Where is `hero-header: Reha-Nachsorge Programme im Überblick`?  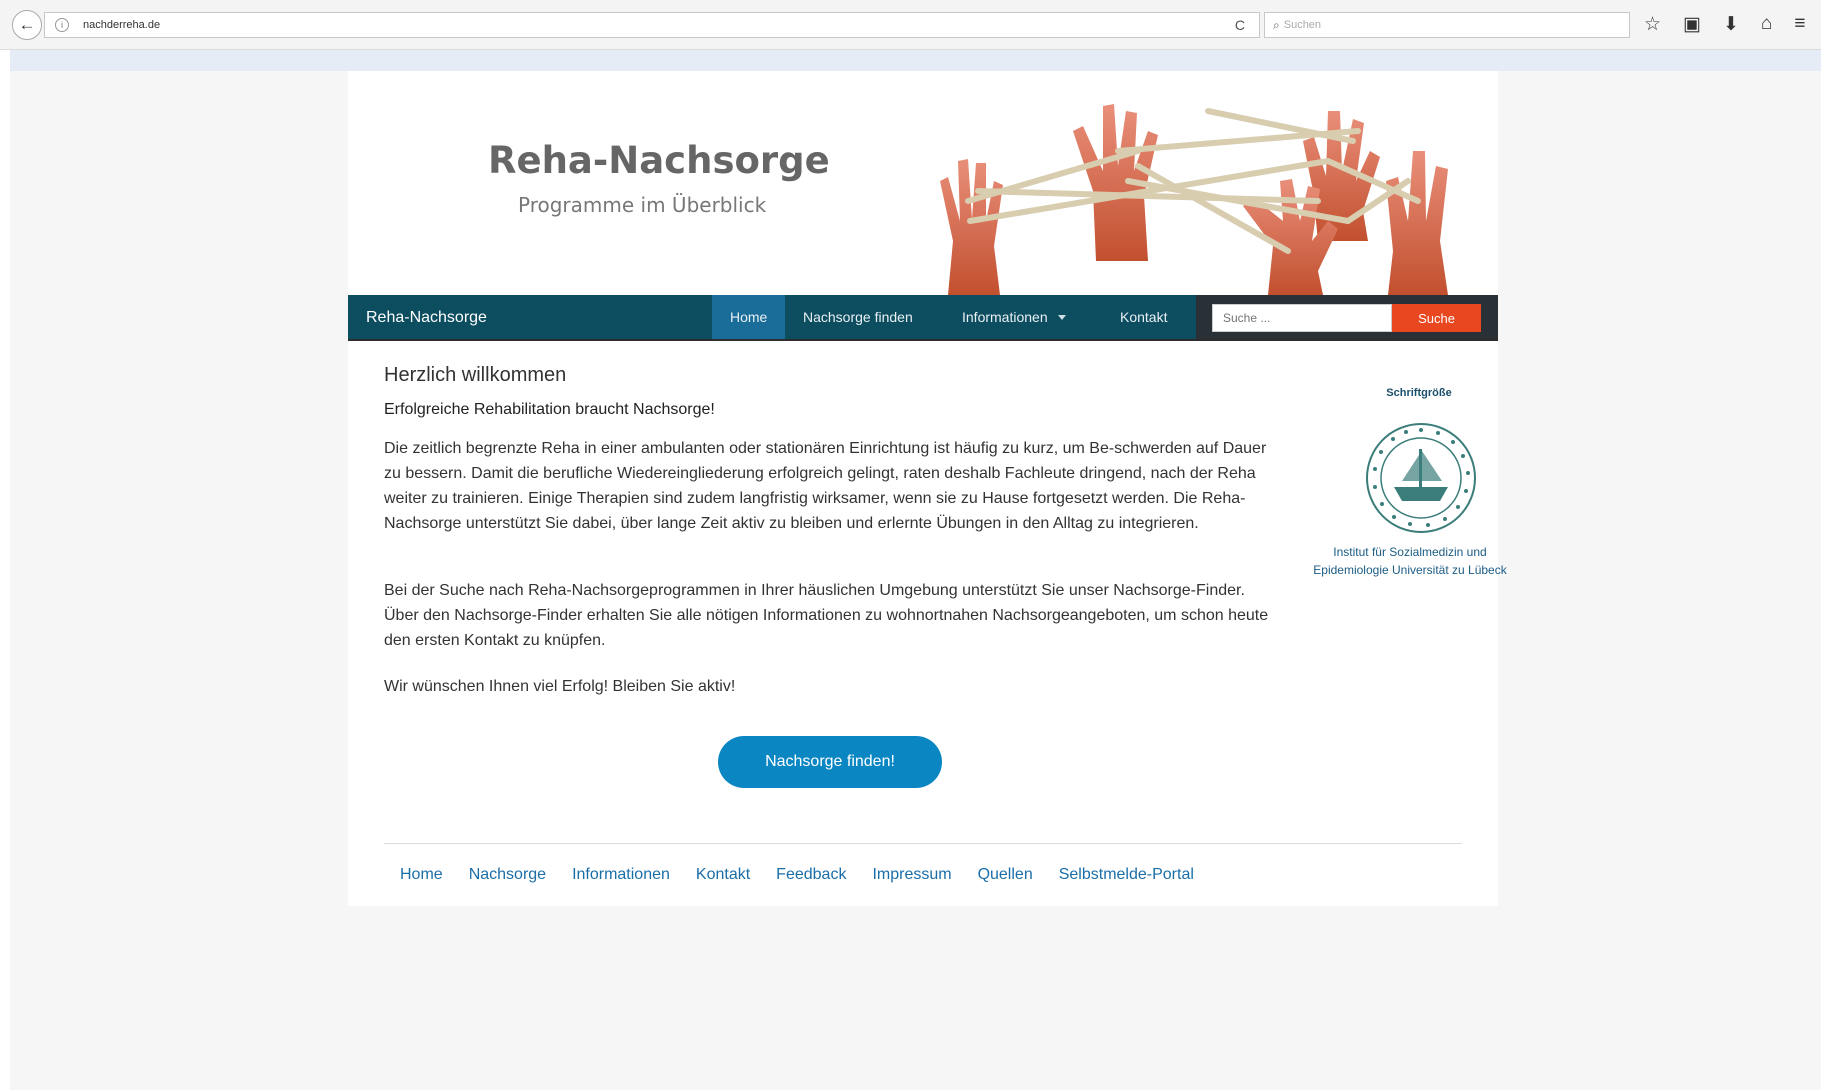 hero-header: Reha-Nachsorge Programme im Überblick is located at coordinates (923, 183).